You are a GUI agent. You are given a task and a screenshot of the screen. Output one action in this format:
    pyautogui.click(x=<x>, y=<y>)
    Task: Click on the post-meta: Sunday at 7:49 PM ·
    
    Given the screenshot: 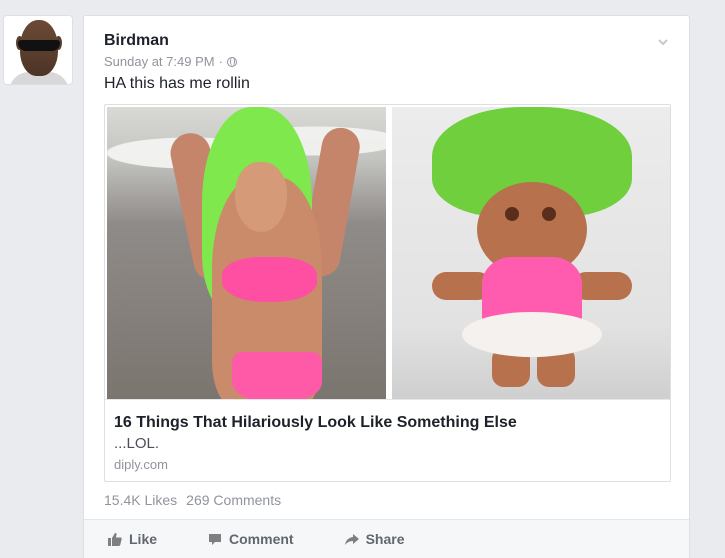 What is the action you would take?
    pyautogui.click(x=170, y=61)
    